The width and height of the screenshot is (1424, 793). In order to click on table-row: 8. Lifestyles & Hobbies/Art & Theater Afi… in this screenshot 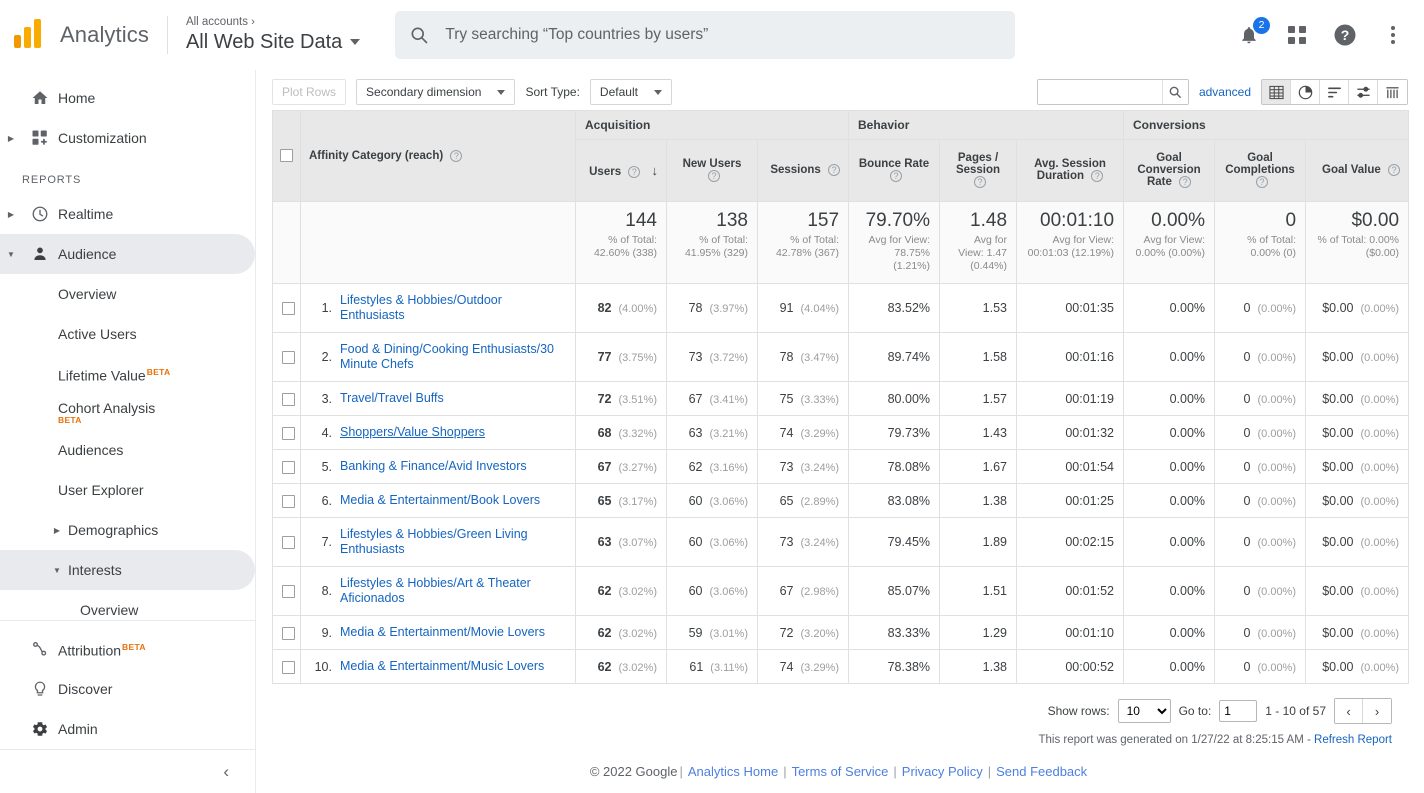, I will do `click(841, 591)`.